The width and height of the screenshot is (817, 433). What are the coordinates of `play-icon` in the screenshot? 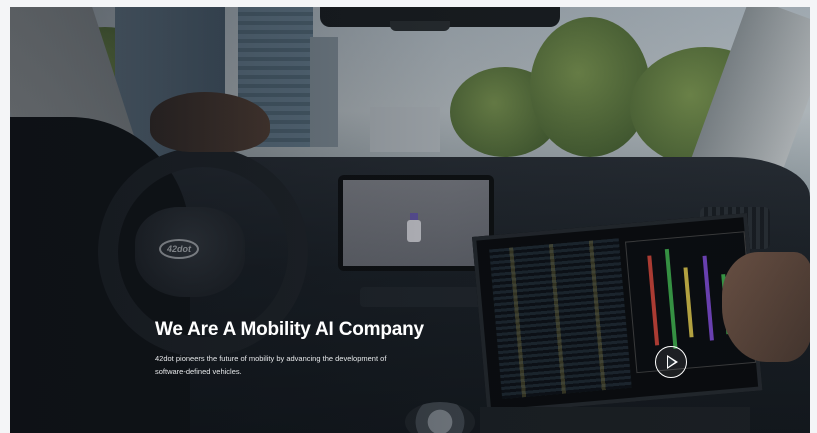 It's located at (672, 362).